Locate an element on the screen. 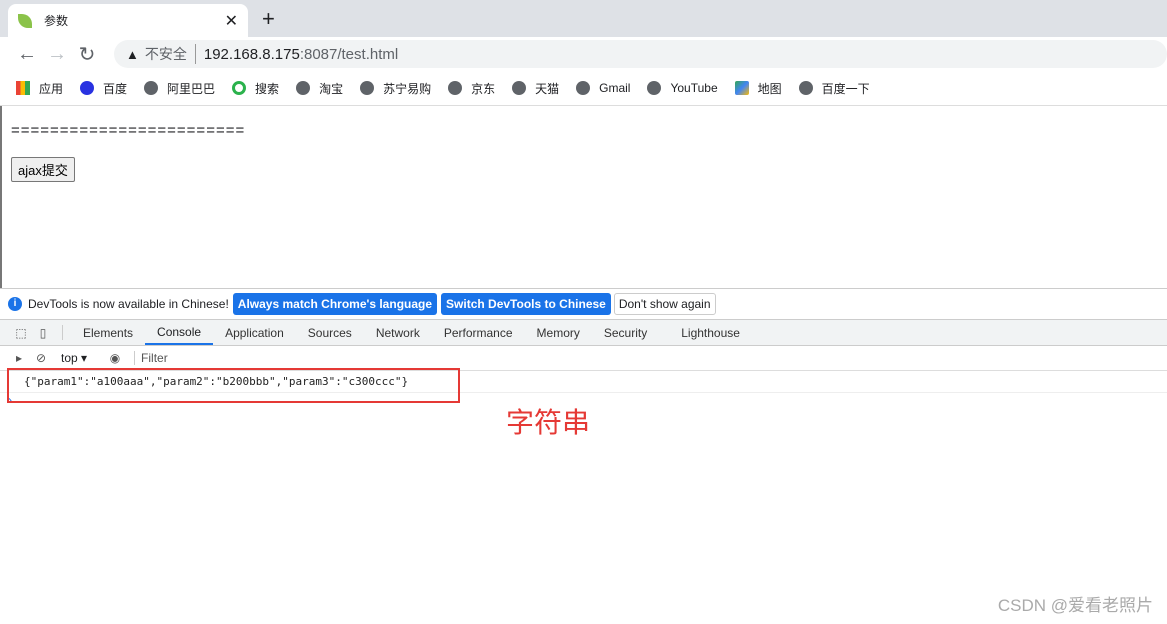 Image resolution: width=1167 pixels, height=624 pixels. context-selector: top ▾ is located at coordinates (74, 358).